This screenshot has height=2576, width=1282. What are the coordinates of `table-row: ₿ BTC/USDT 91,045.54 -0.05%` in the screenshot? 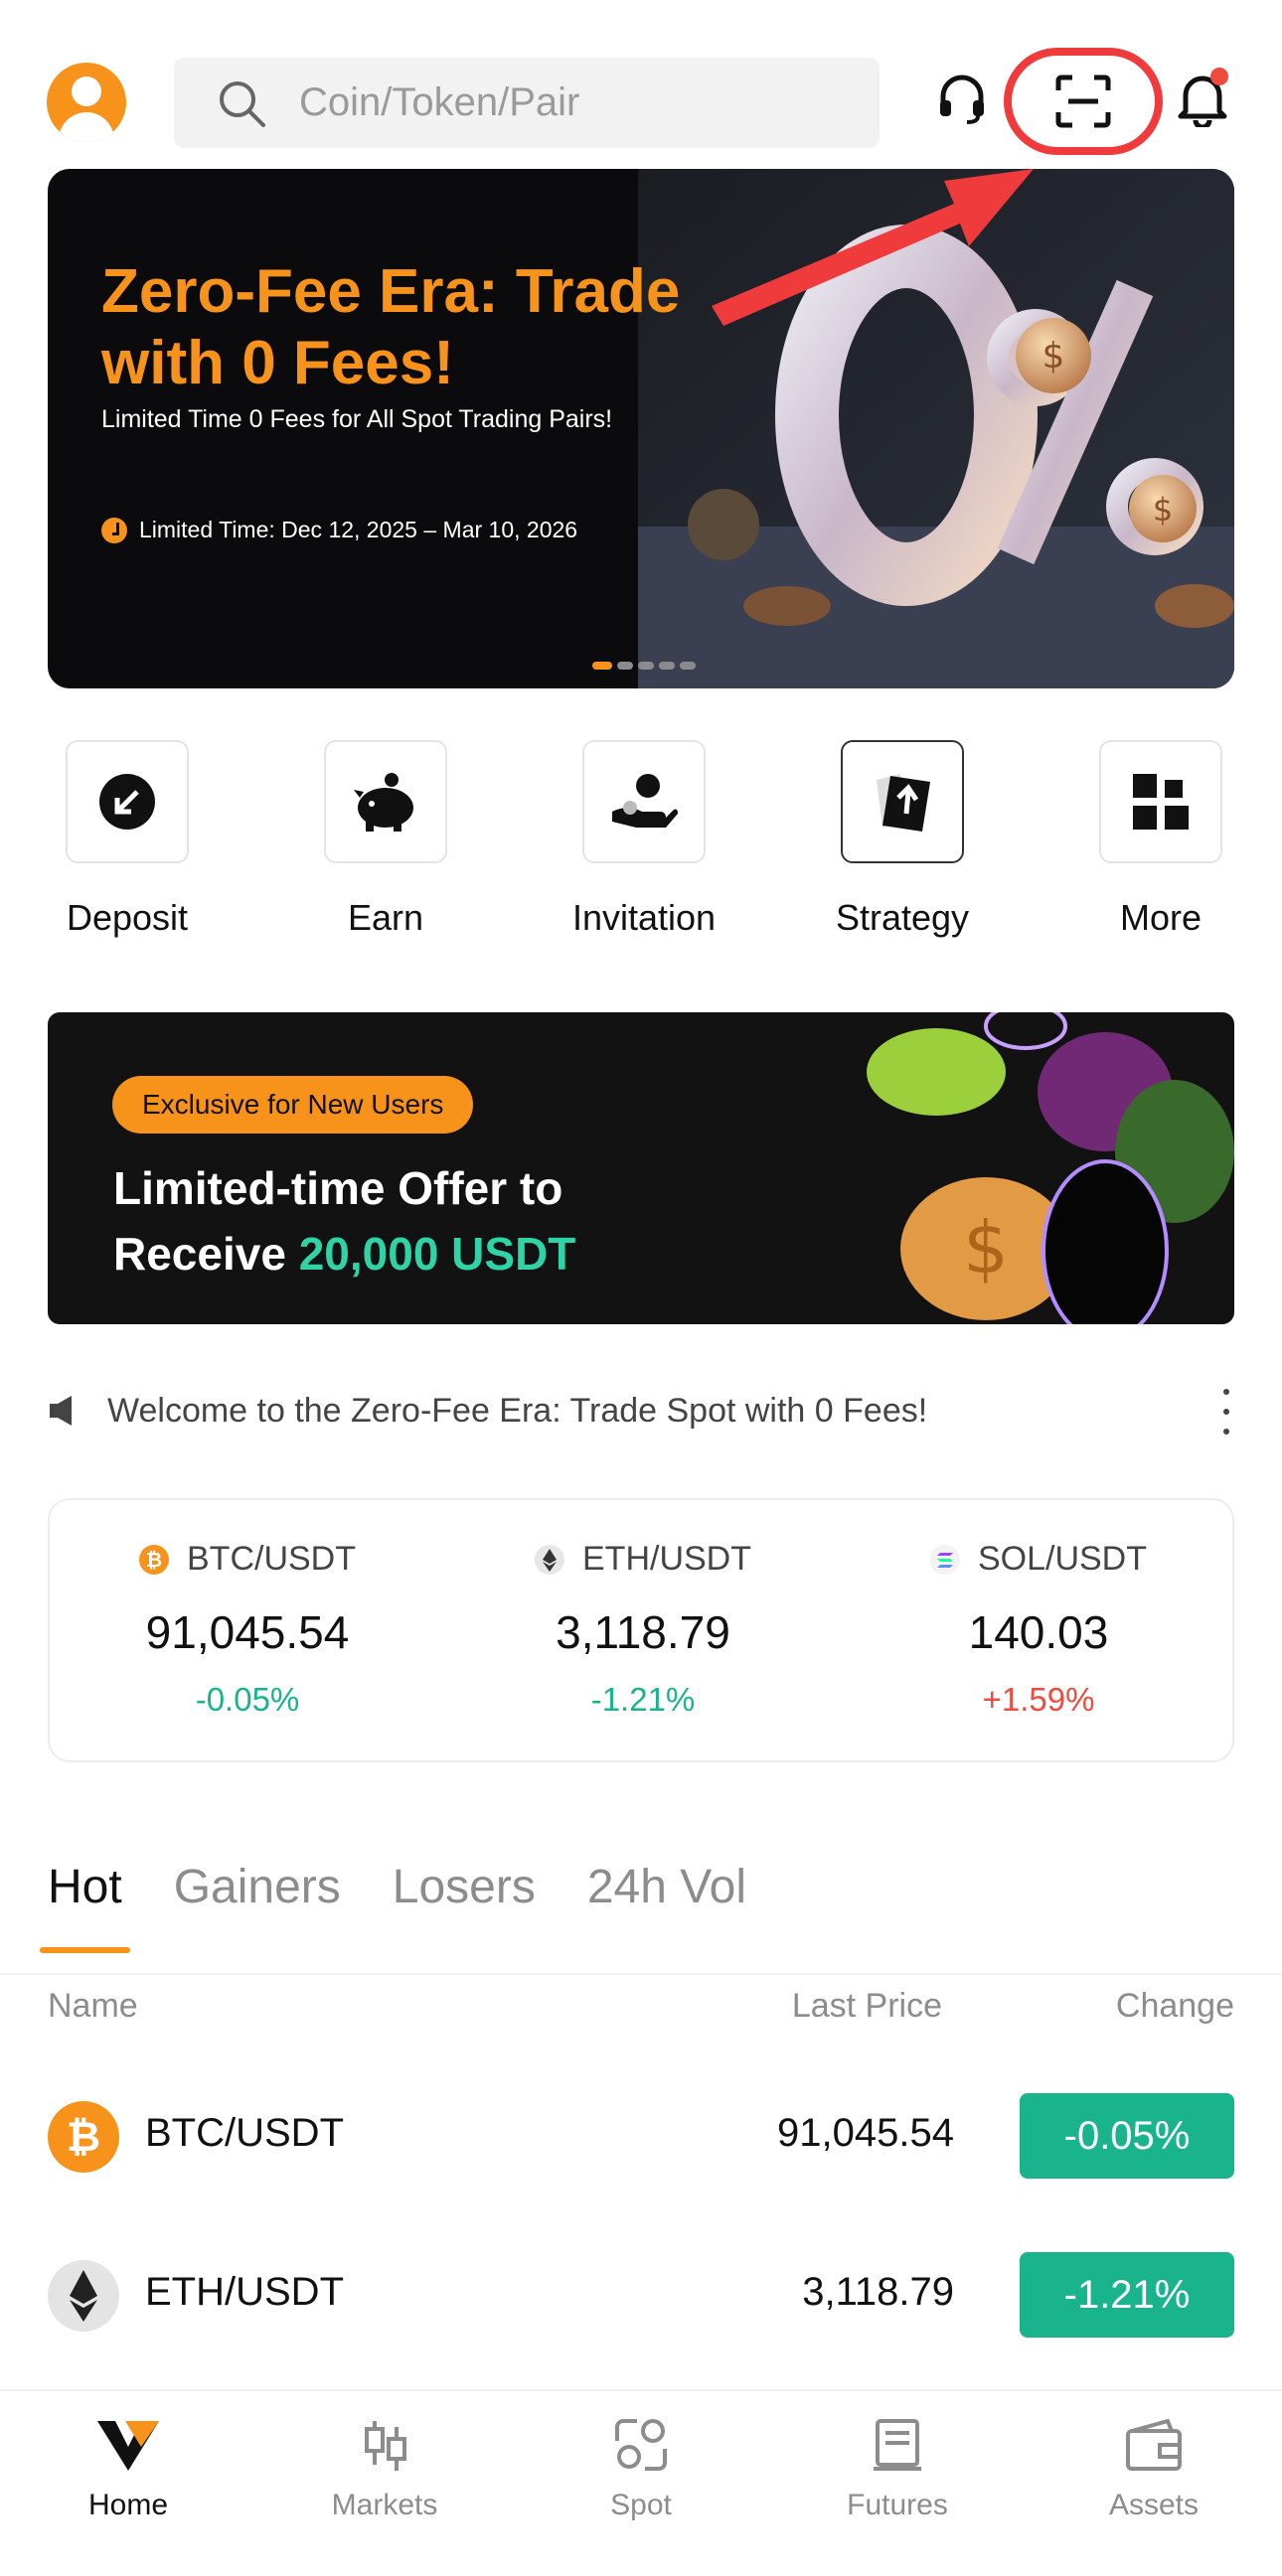 It's located at (641, 2136).